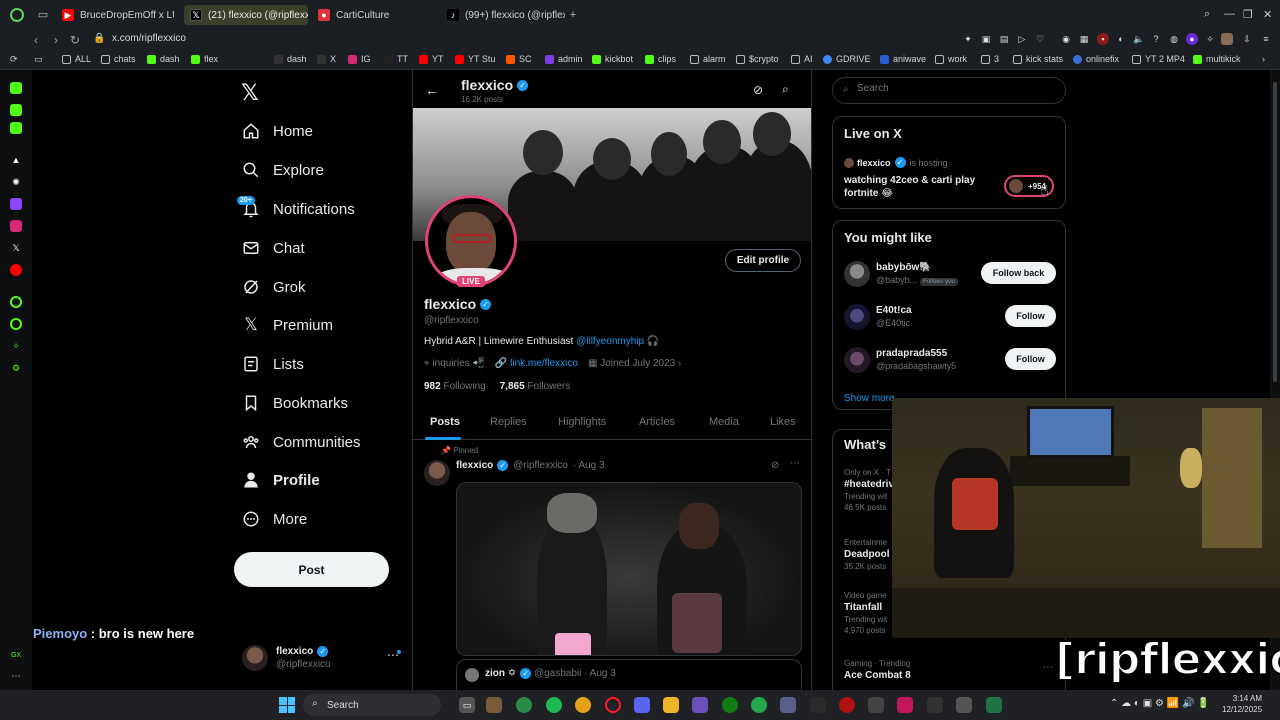 This screenshot has height=720, width=1280. What do you see at coordinates (1004, 39) in the screenshot?
I see `extension-icon: ▤` at bounding box center [1004, 39].